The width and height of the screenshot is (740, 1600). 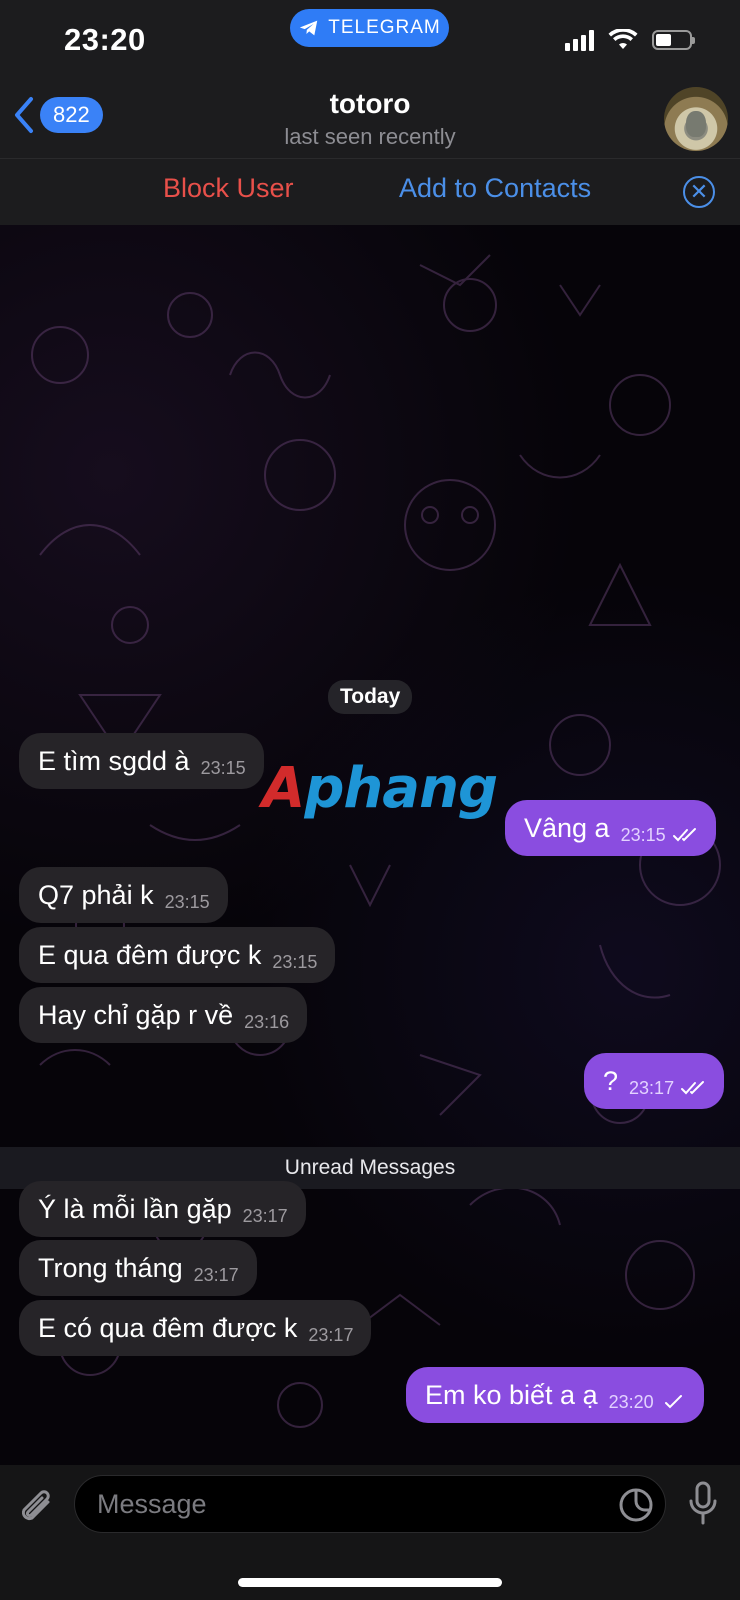 I want to click on message-time: 23:16, so click(x=267, y=1021).